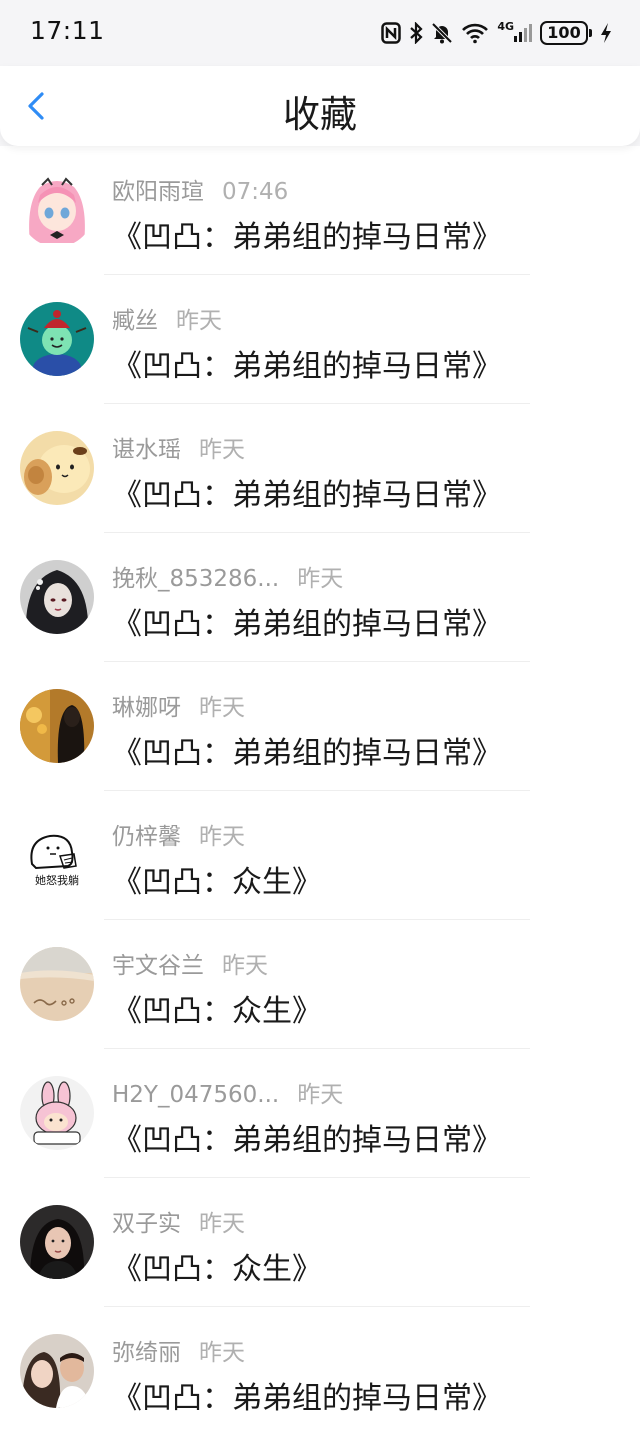 Image resolution: width=640 pixels, height=1436 pixels. What do you see at coordinates (496, 33) in the screenshot?
I see `status-icons: 4G 100` at bounding box center [496, 33].